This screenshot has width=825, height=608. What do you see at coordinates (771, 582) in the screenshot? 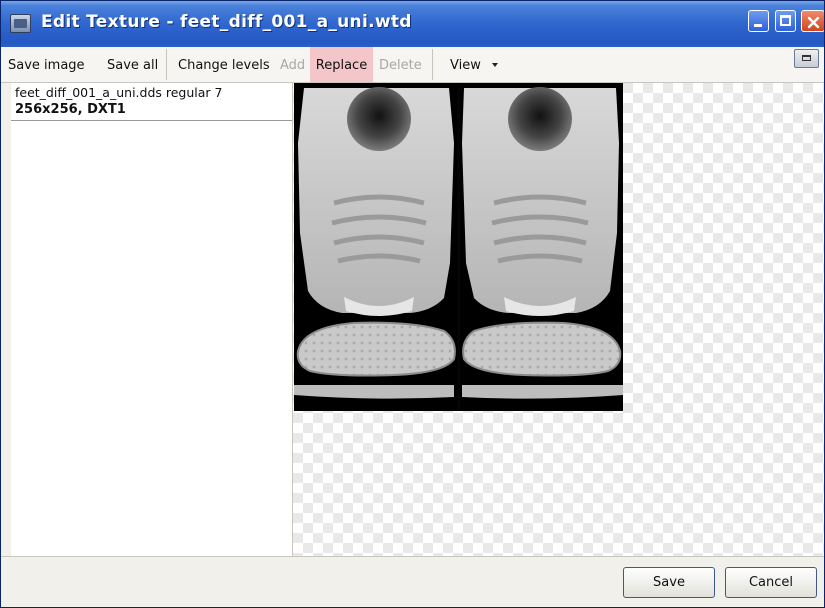
I see `cancel-button: Cancel` at bounding box center [771, 582].